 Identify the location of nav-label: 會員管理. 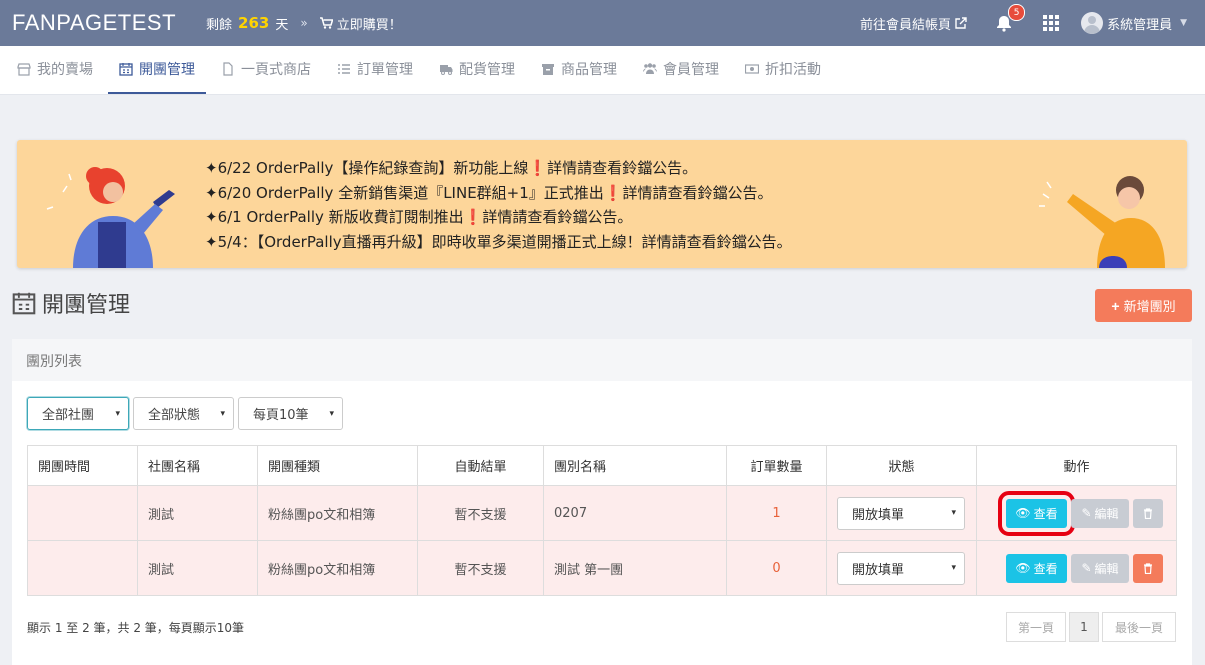
(691, 70).